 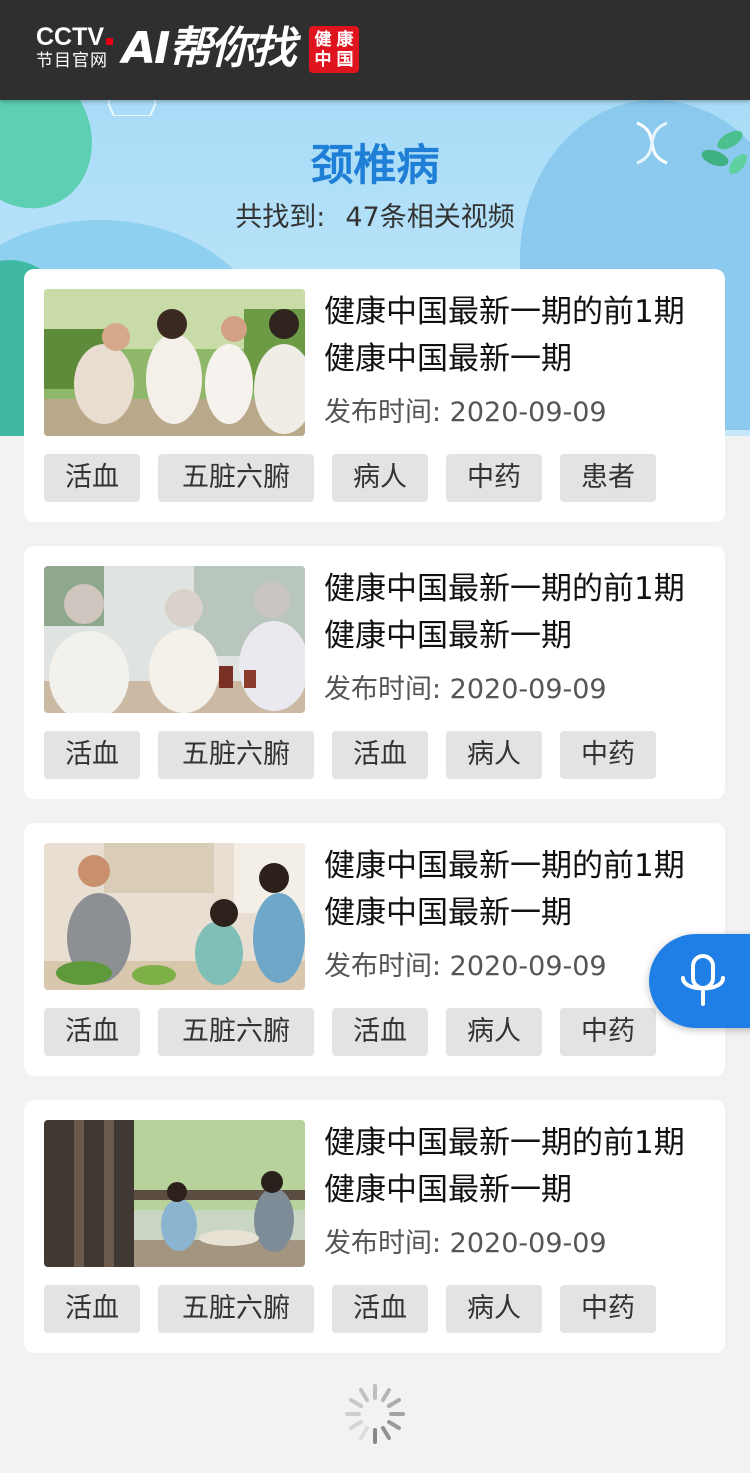 I want to click on family-kitchen-photo, so click(x=174, y=916).